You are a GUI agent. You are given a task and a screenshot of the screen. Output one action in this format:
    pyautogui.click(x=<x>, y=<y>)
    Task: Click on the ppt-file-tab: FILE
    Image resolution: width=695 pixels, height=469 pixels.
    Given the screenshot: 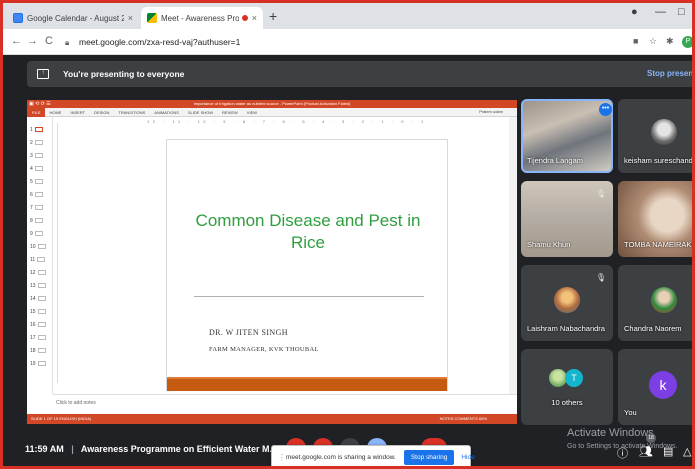 What is the action you would take?
    pyautogui.click(x=36, y=112)
    